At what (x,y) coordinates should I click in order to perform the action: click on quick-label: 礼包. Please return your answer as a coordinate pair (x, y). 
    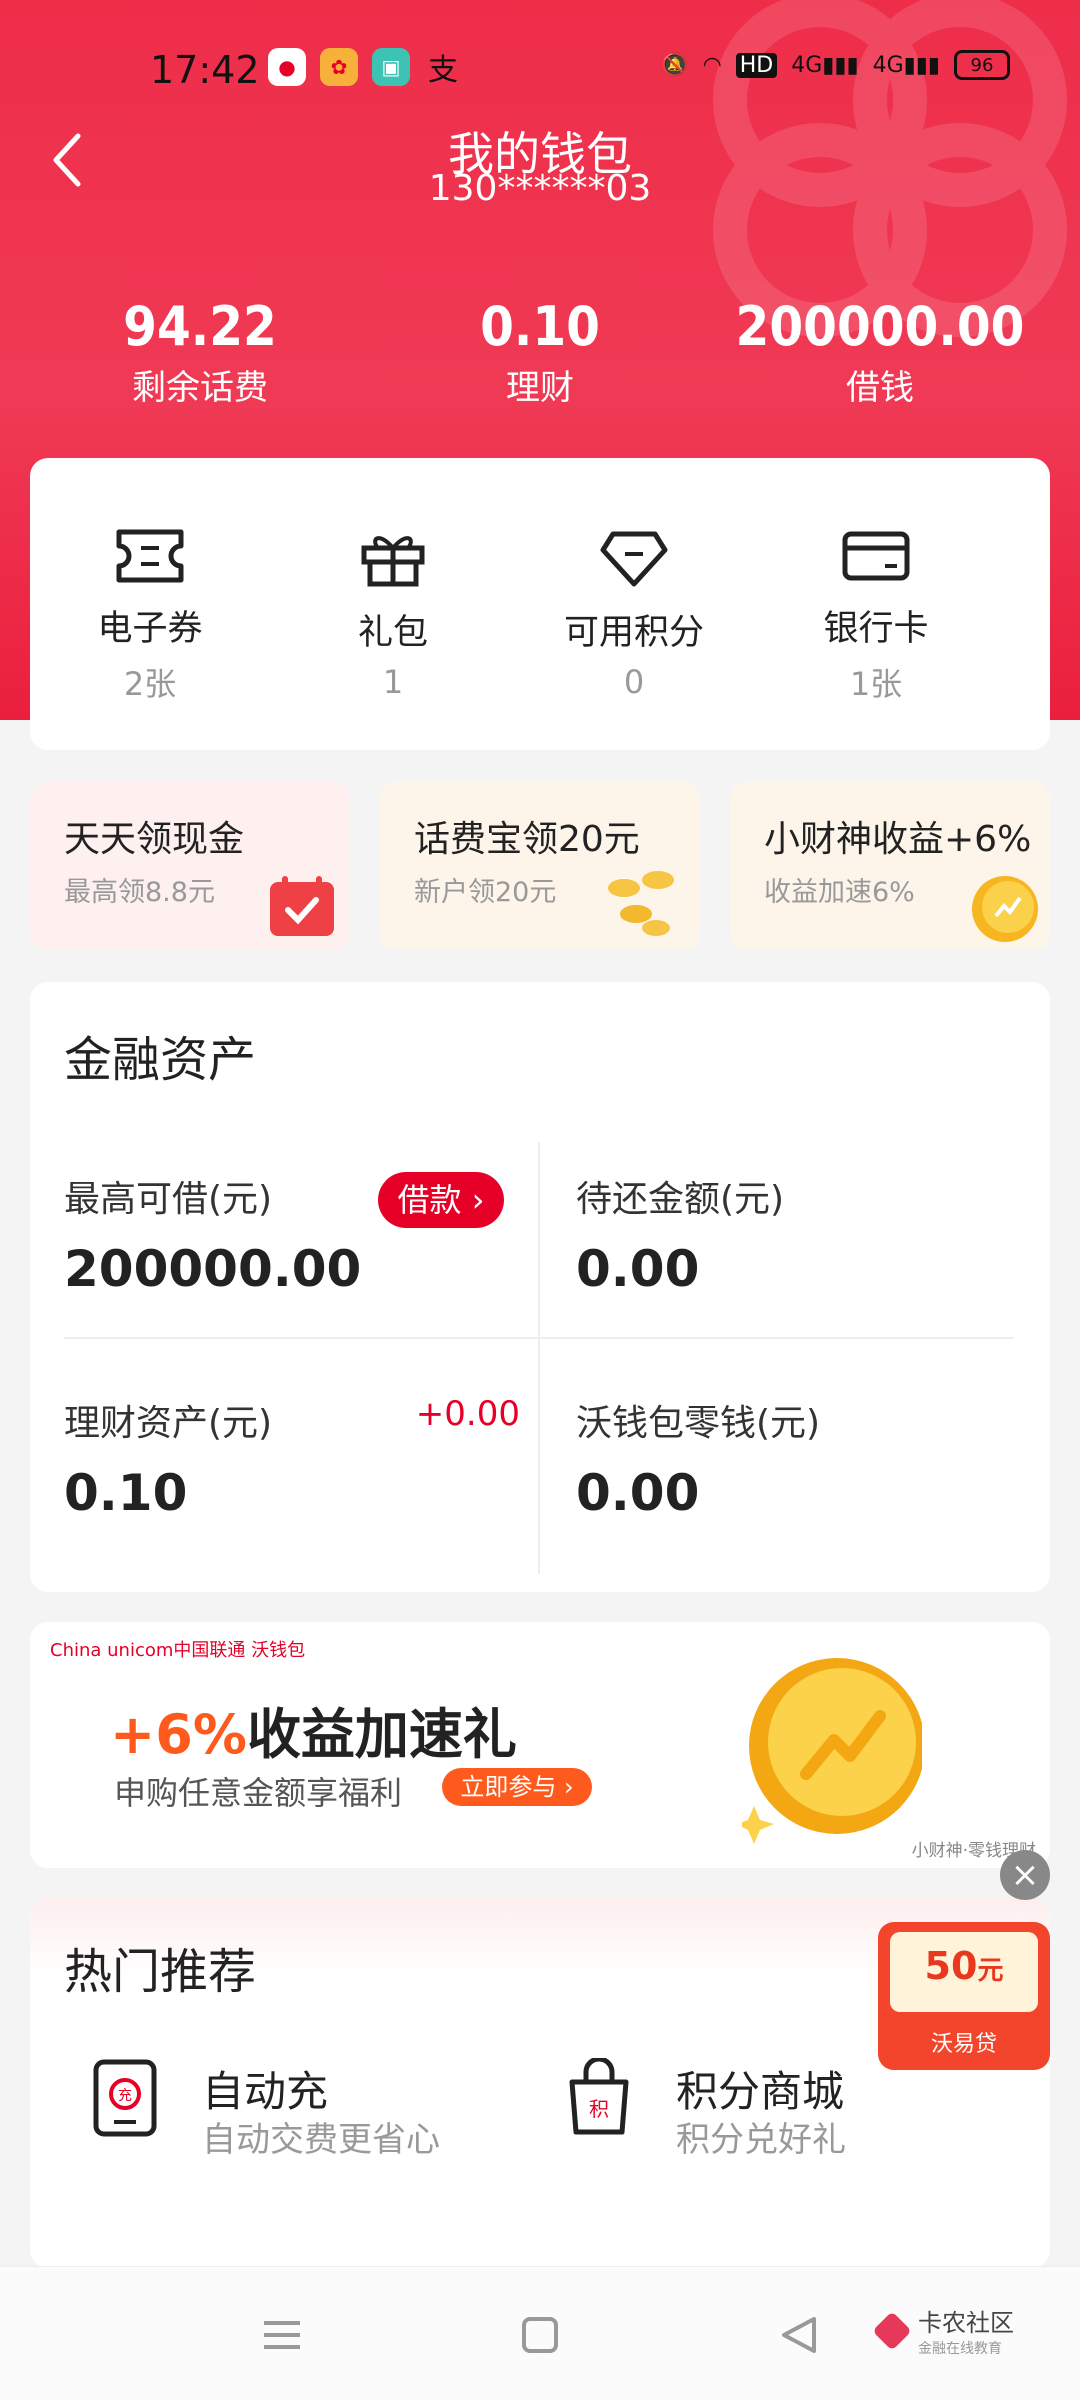
    Looking at the image, I should click on (392, 633).